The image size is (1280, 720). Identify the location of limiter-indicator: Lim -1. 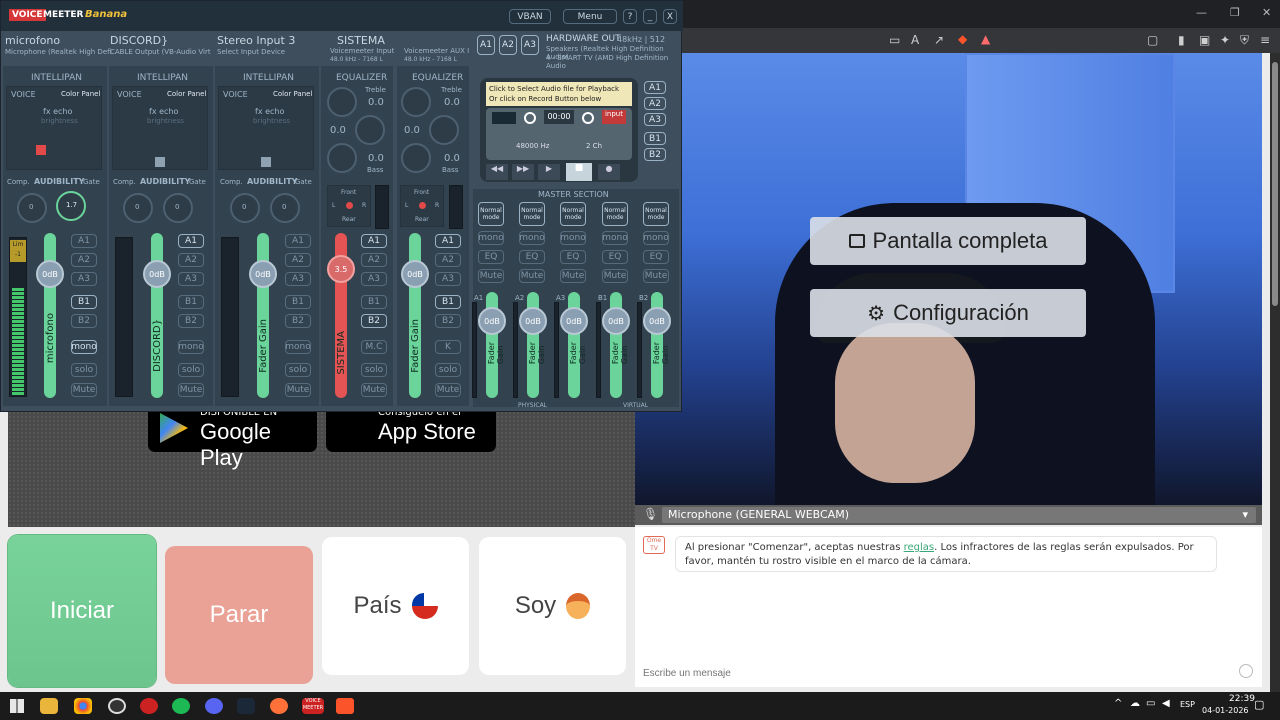
(18, 251).